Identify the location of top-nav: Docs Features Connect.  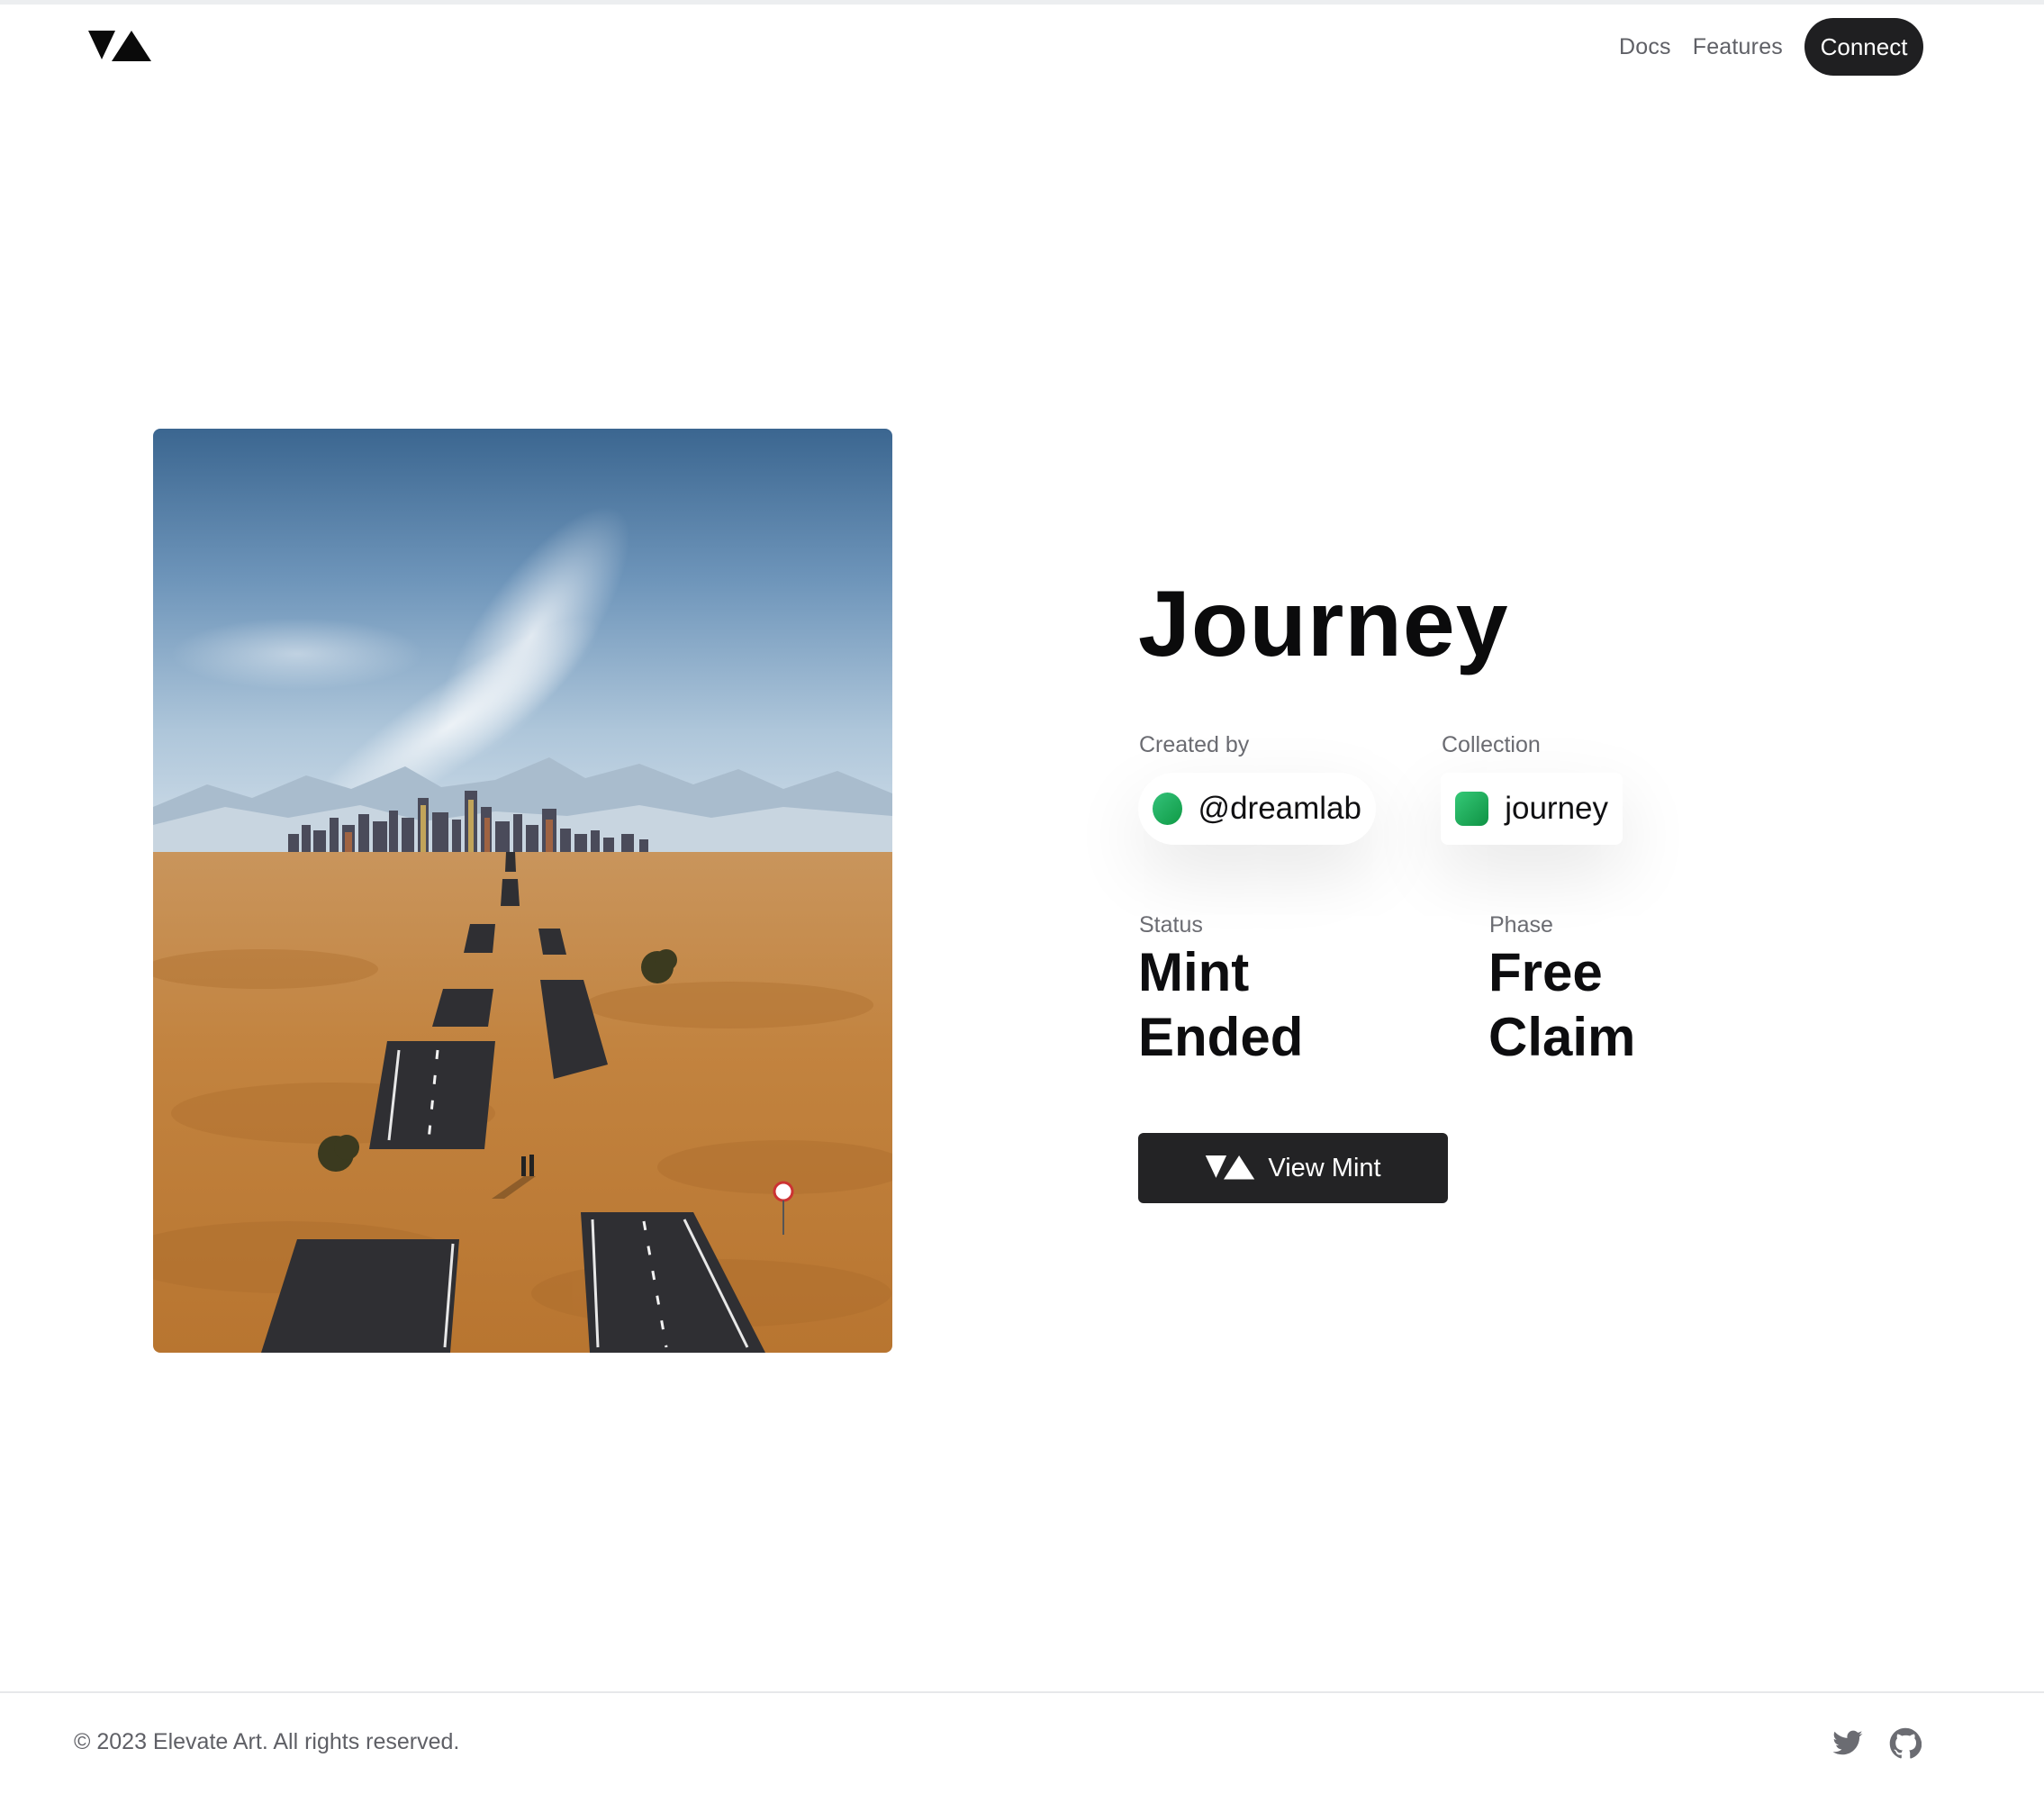
(1771, 47).